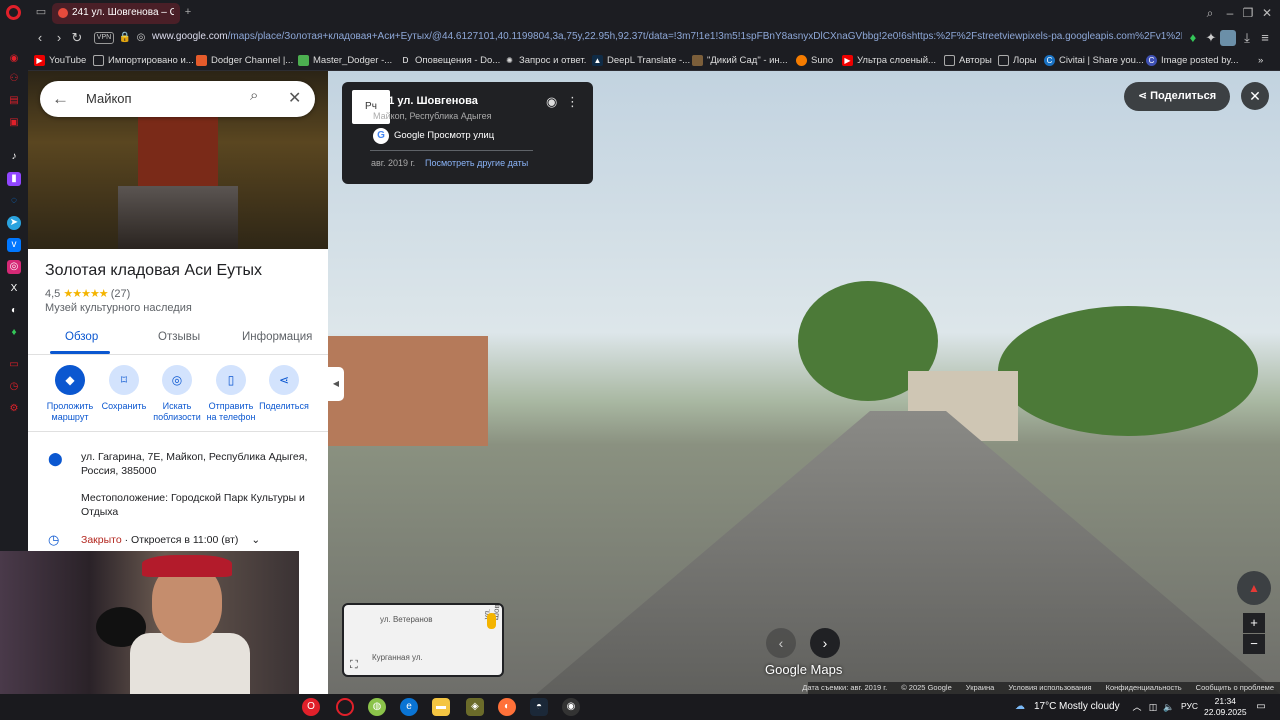  Describe the element at coordinates (14, 311) in the screenshot. I see `discord-icon: ◐` at that location.